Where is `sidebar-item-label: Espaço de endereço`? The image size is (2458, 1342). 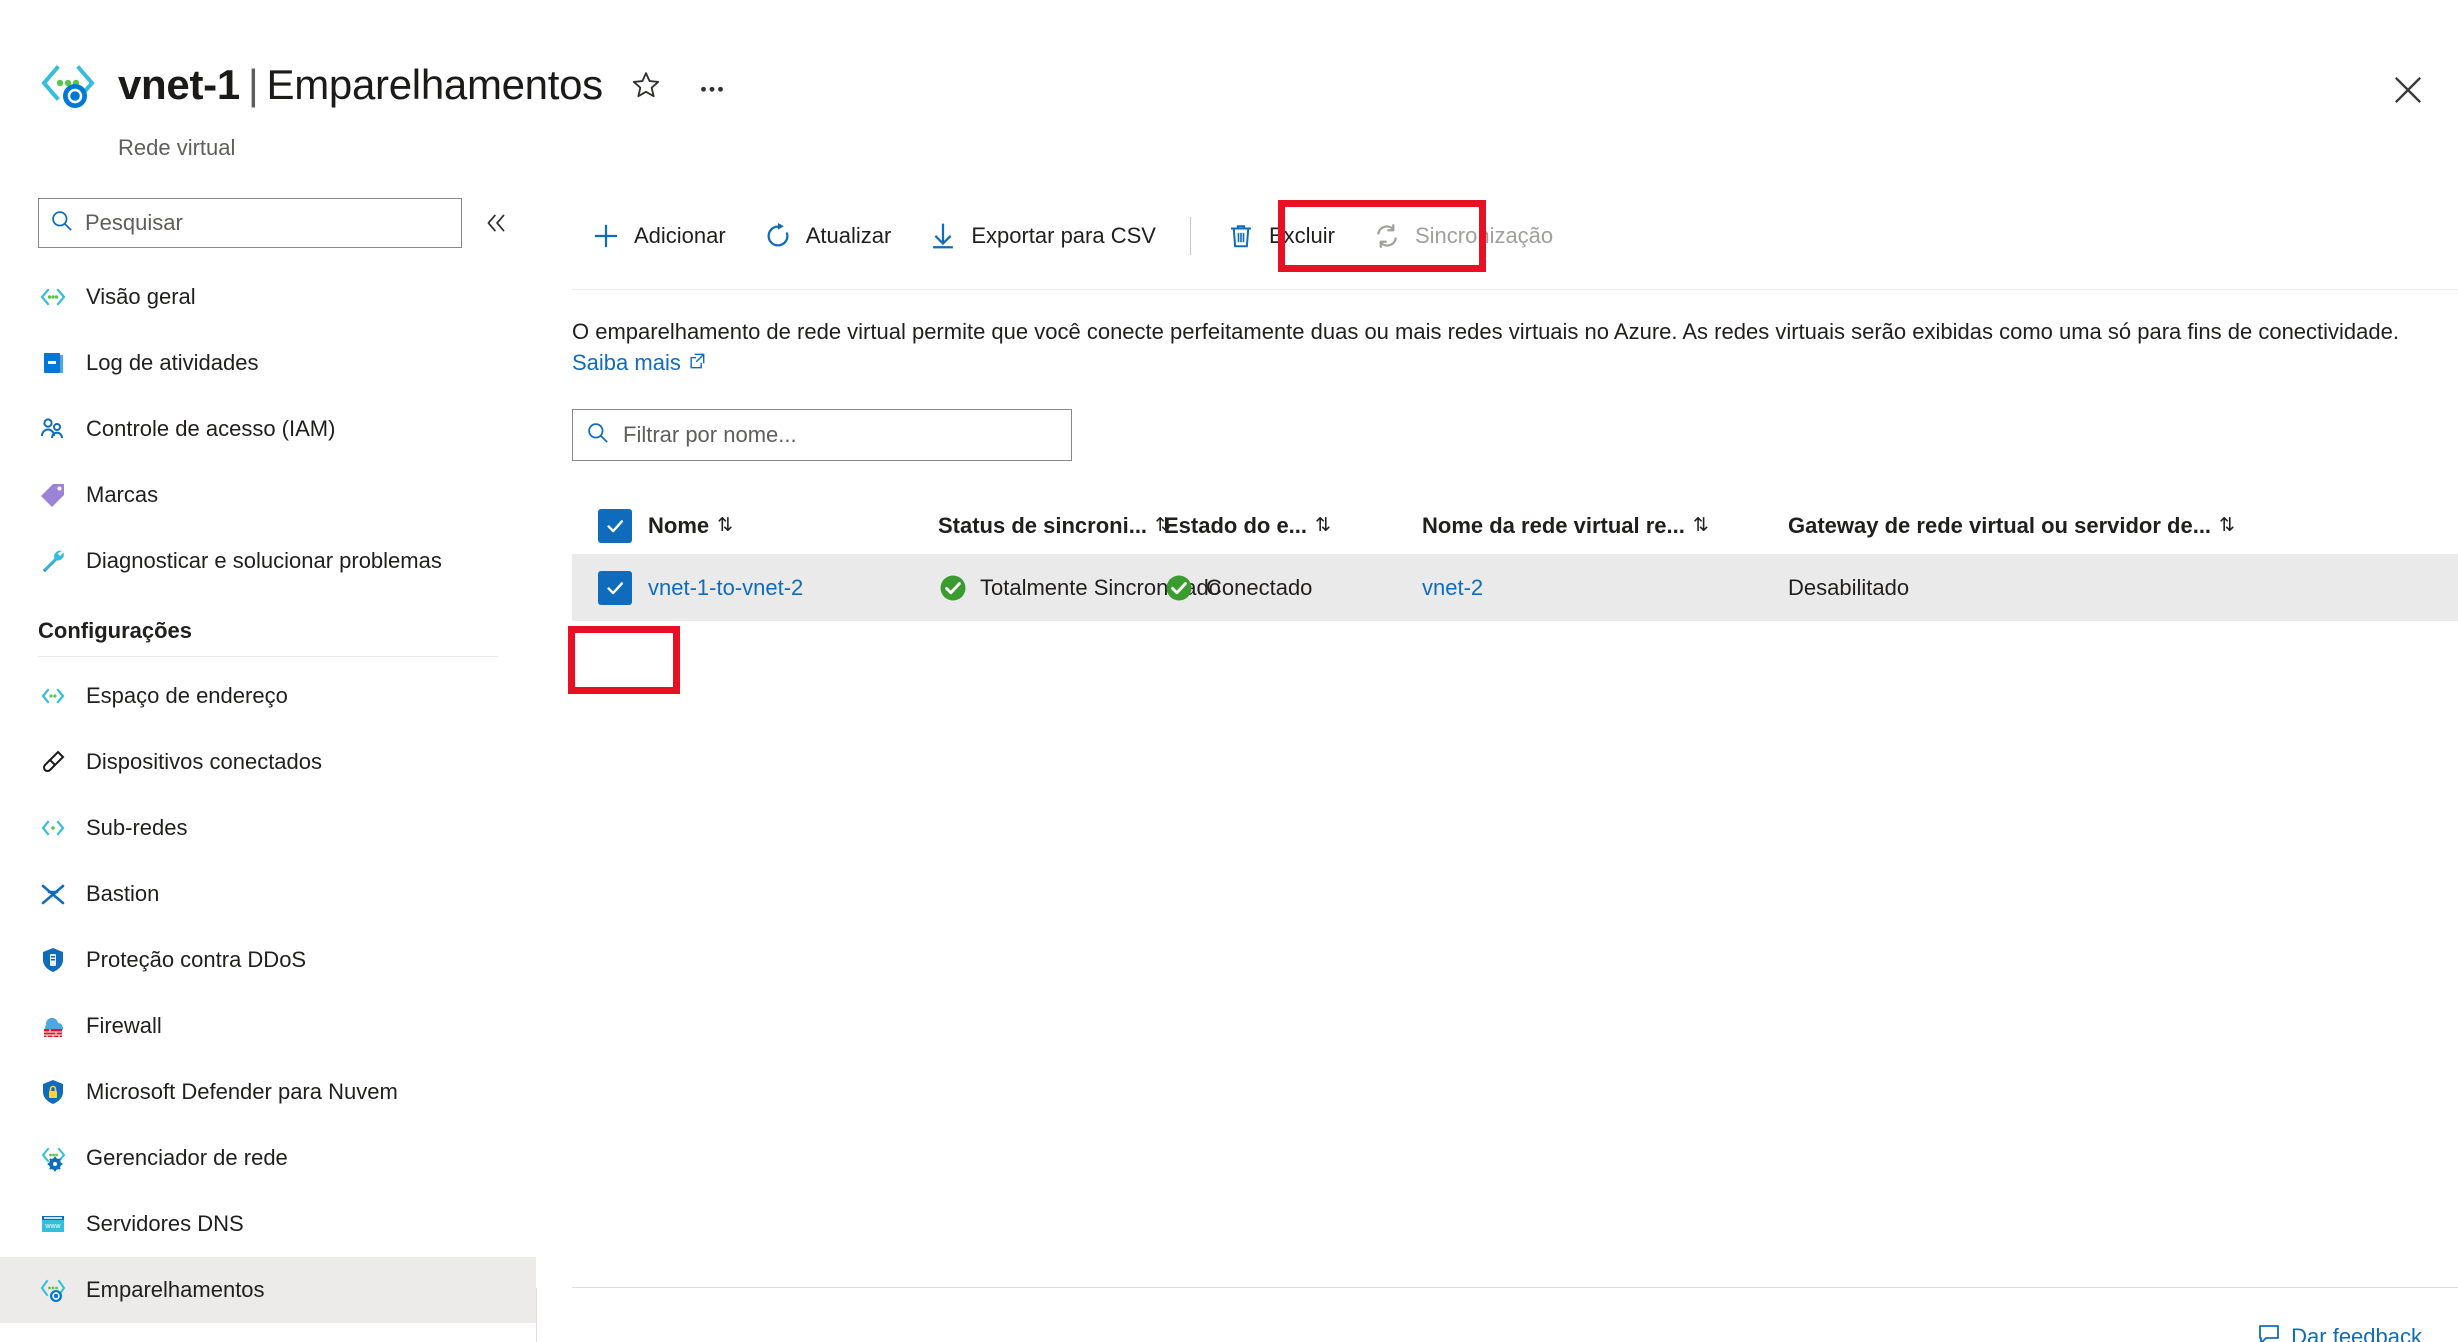
sidebar-item-label: Espaço de endereço is located at coordinates (187, 695).